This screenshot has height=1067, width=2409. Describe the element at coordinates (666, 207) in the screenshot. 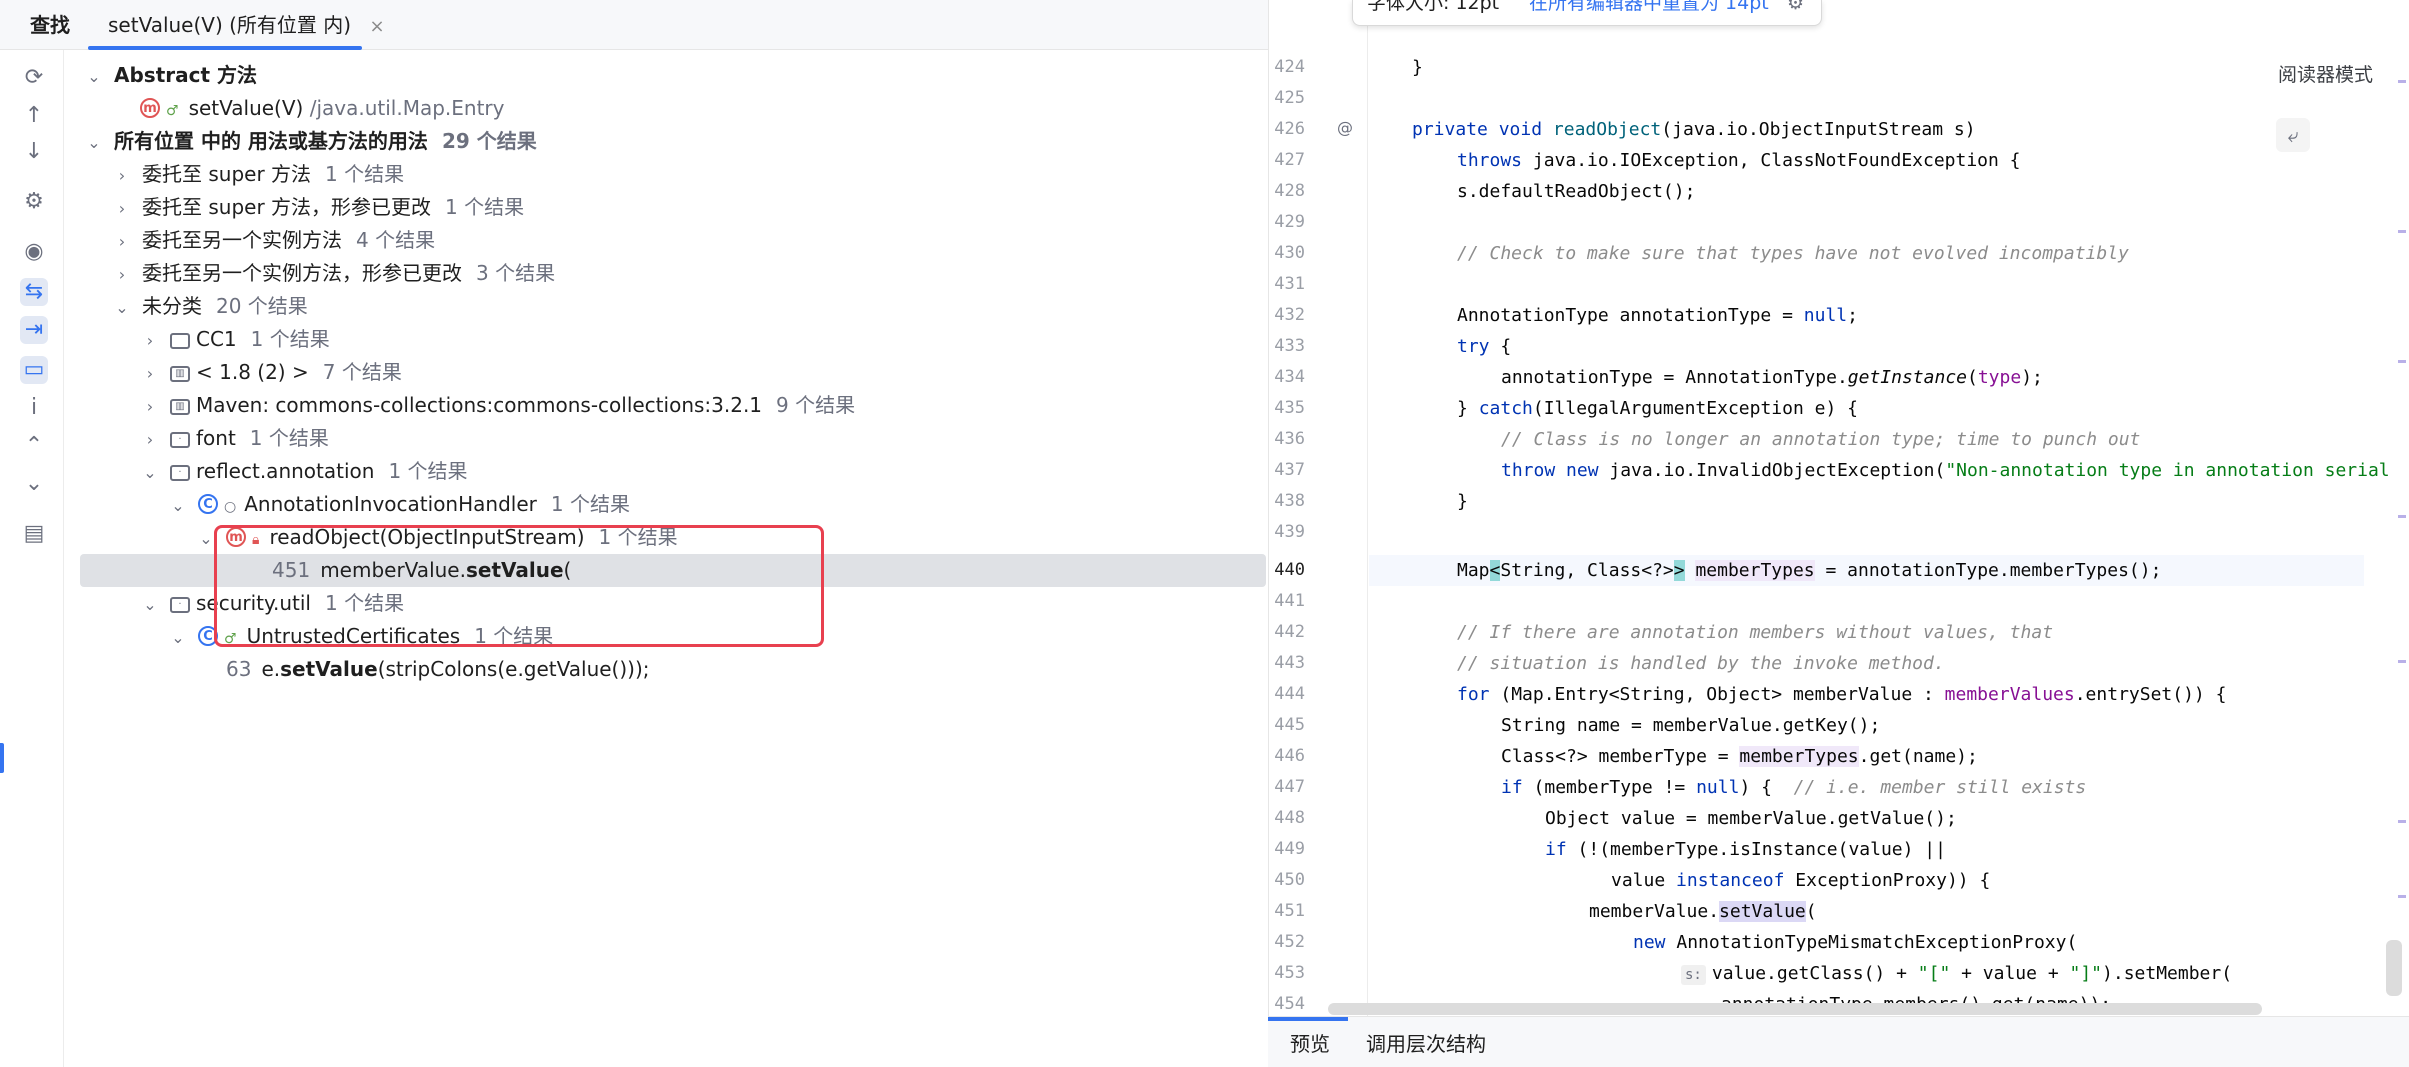

I see `tree-node-super-delegate-changed: › 委托至 super 方法，形参已更改 1 个结果` at that location.